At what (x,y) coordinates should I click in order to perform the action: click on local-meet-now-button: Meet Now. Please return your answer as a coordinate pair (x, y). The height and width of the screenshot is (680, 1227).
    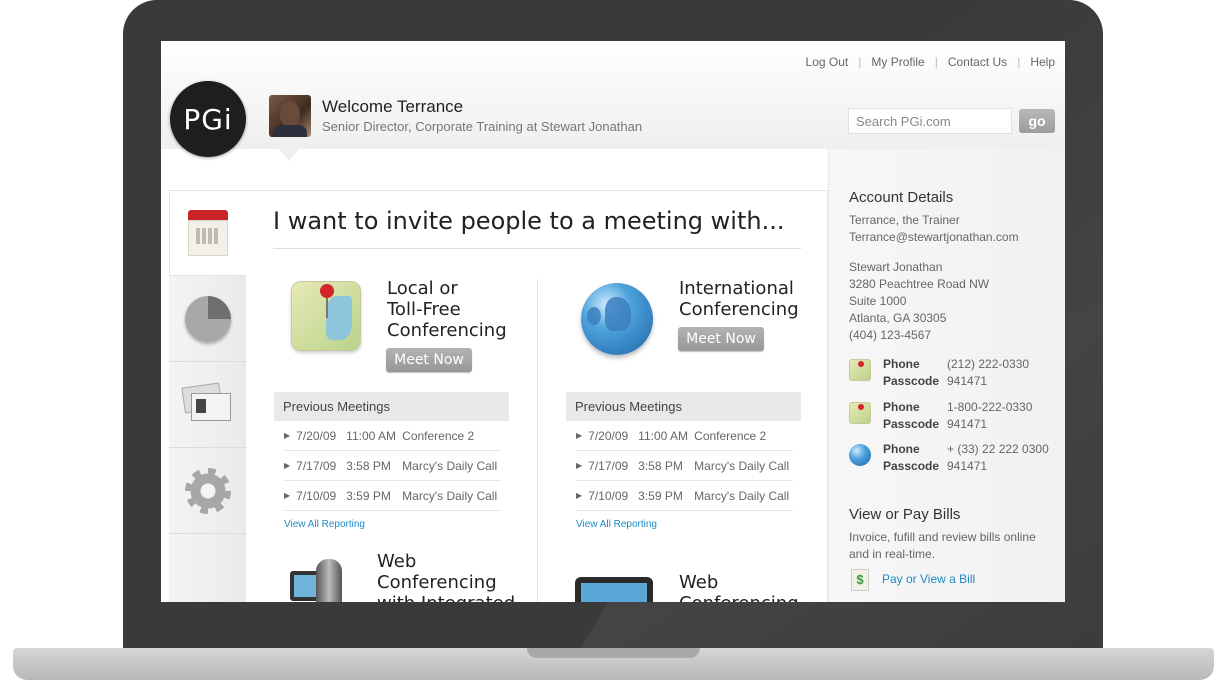
    Looking at the image, I should click on (429, 360).